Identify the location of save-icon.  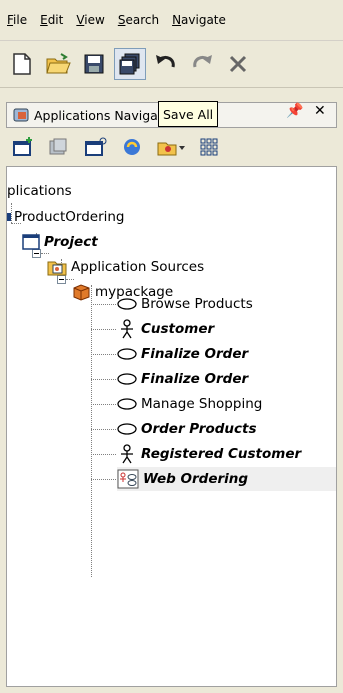
(94, 64).